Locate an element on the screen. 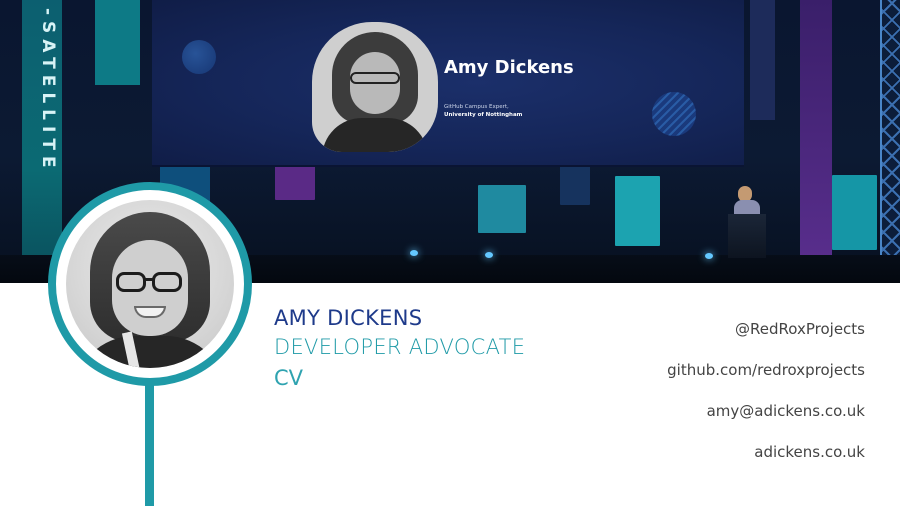 The width and height of the screenshot is (900, 506). avatar is located at coordinates (150, 284).